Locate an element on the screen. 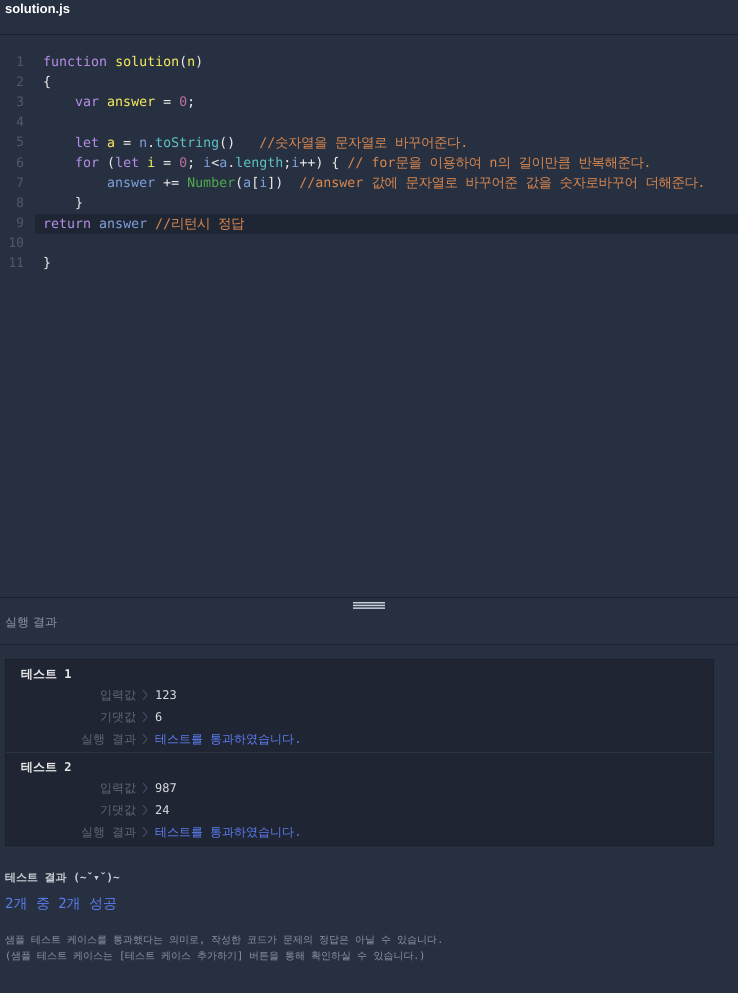 This screenshot has height=993, width=738. code-line: for (let i = 0; i<a.length;i++) { // for문을 이용하여 n의 길이만큼 반복해준다. is located at coordinates (363, 163).